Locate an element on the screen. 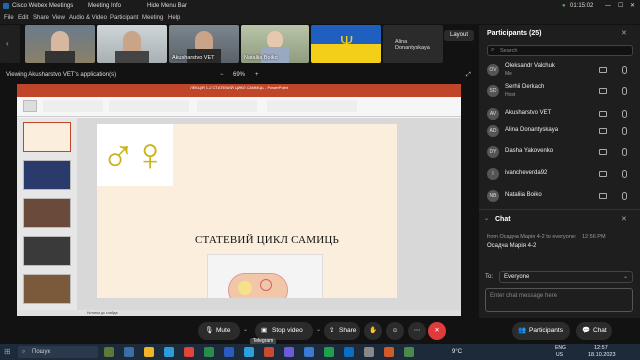 This screenshot has width=640, height=360. chat-recipient-select: Everyone ⌄ is located at coordinates (566, 277).